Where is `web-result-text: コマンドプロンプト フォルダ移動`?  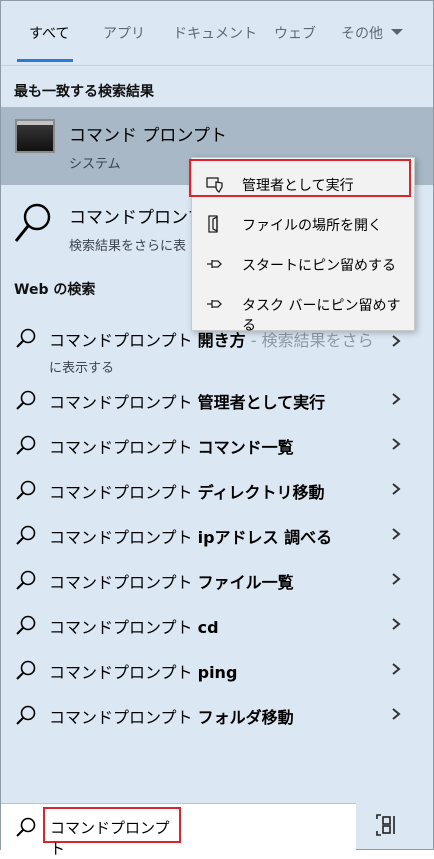 web-result-text: コマンドプロンプト フォルダ移動 is located at coordinates (171, 717).